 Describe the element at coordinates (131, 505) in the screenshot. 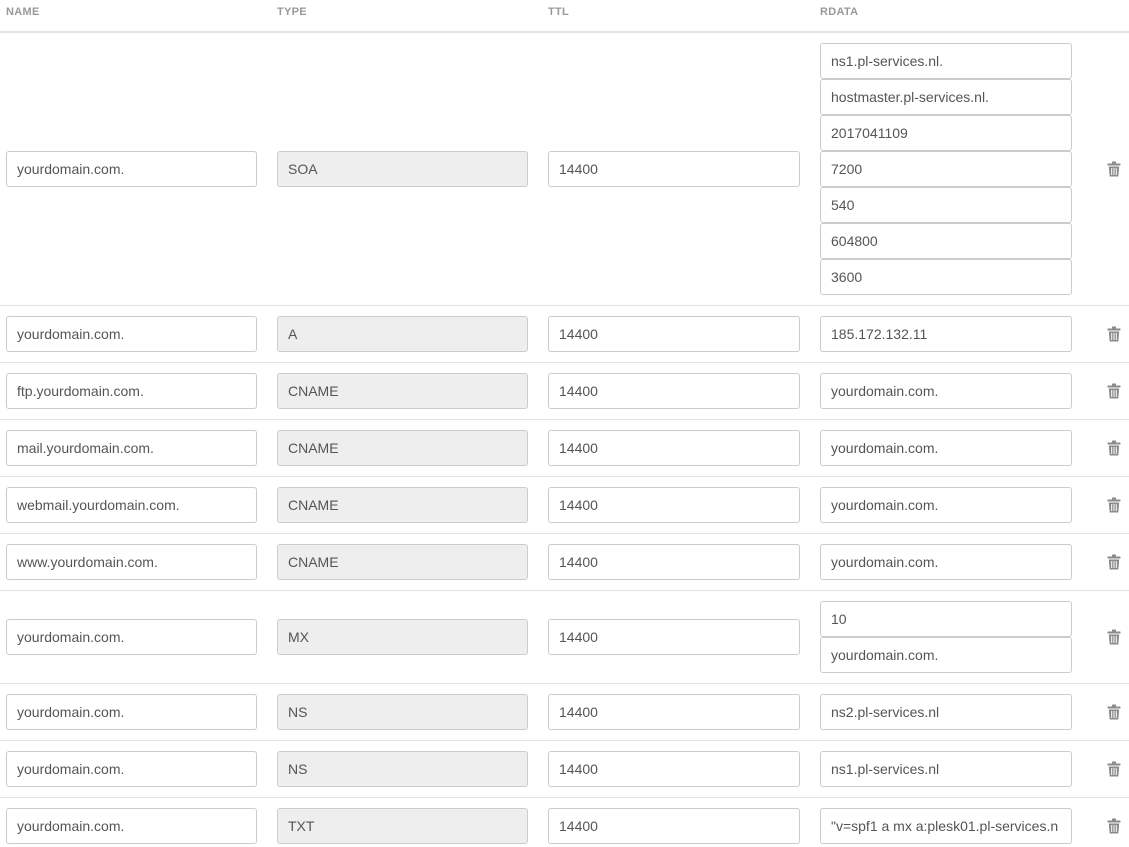

I see `name-field: webmail.yourdomain.com.` at that location.